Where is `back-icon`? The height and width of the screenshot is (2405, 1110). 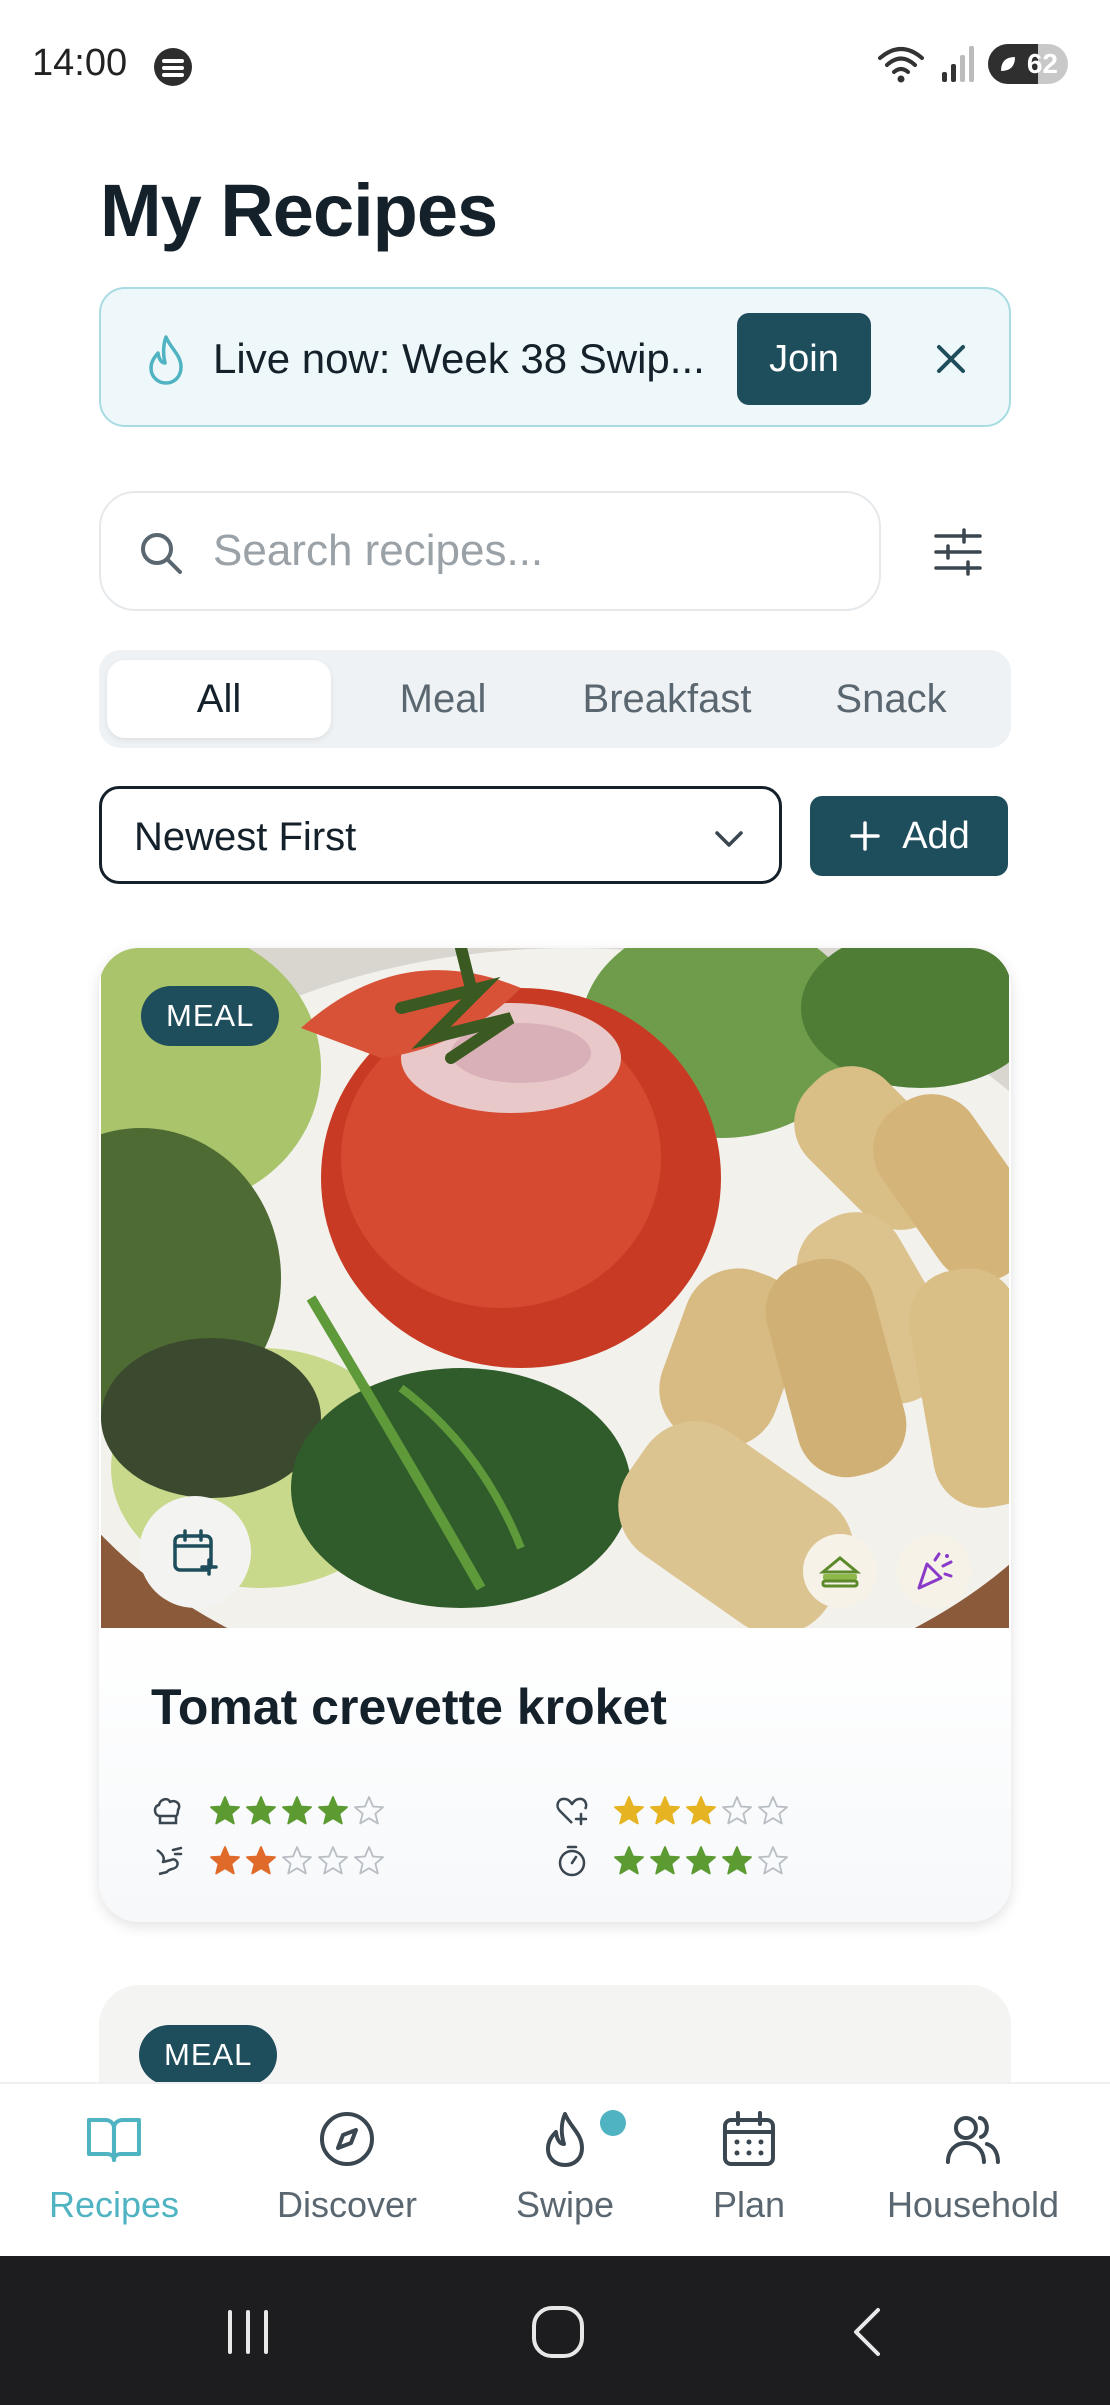
back-icon is located at coordinates (870, 2332).